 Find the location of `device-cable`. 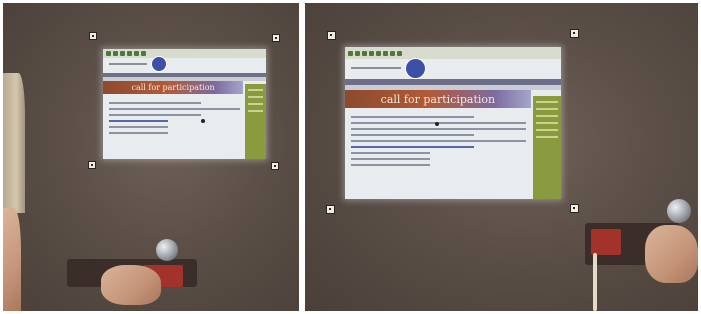

device-cable is located at coordinates (595, 282).